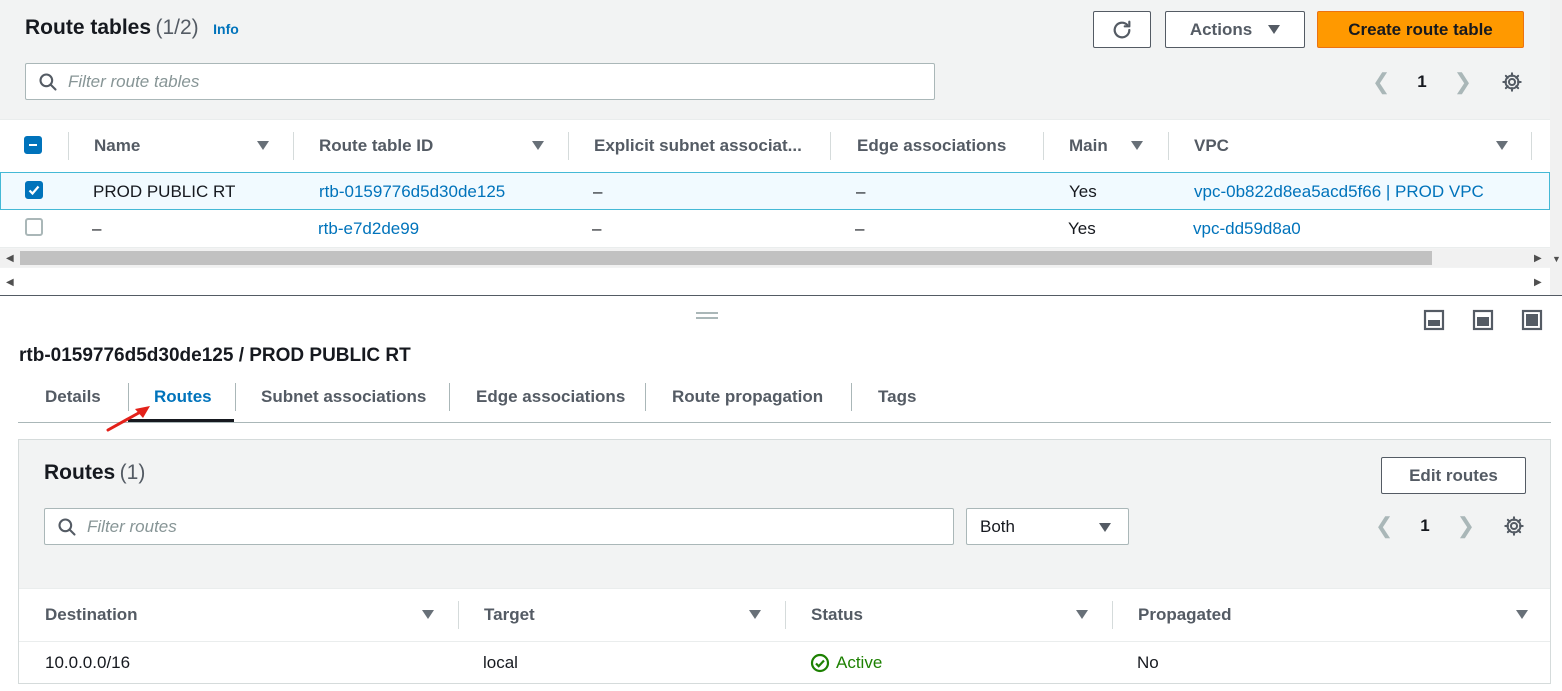 Image resolution: width=1562 pixels, height=691 pixels. I want to click on column-header-target: Target, so click(509, 615).